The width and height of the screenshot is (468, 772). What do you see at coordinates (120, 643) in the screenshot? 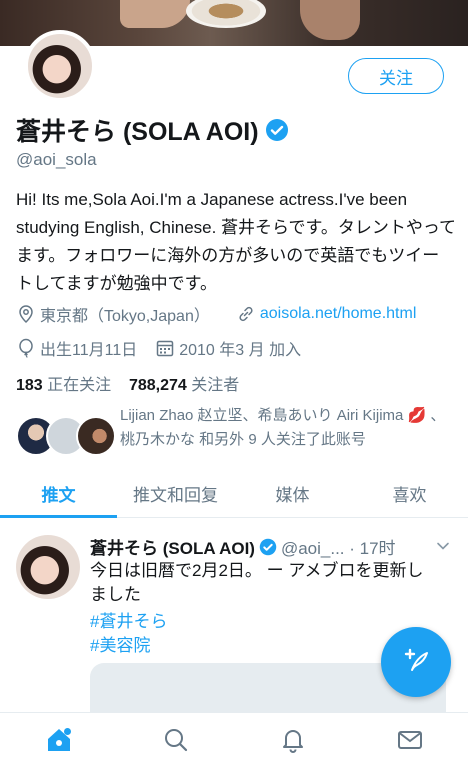
I see `hashtag-link: #美容院` at bounding box center [120, 643].